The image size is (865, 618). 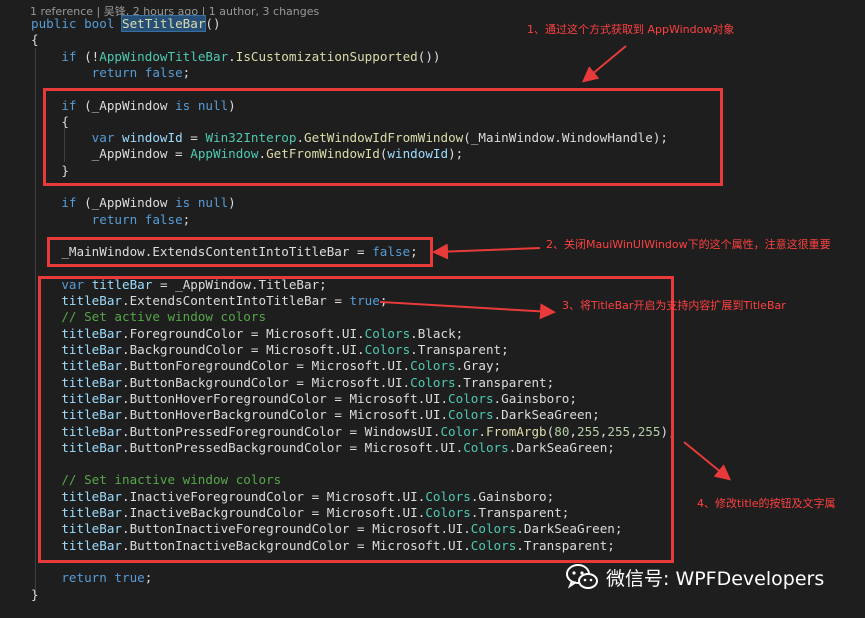 What do you see at coordinates (631, 29) in the screenshot?
I see `annotation-note-1: 1、通过这个方式获取到 AppWindow对象` at bounding box center [631, 29].